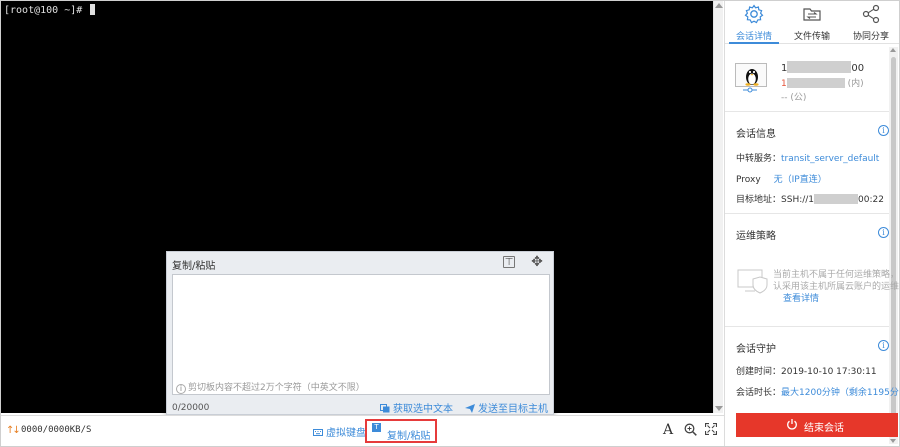  I want to click on terminal-line: [root@100 ~]#, so click(50, 10).